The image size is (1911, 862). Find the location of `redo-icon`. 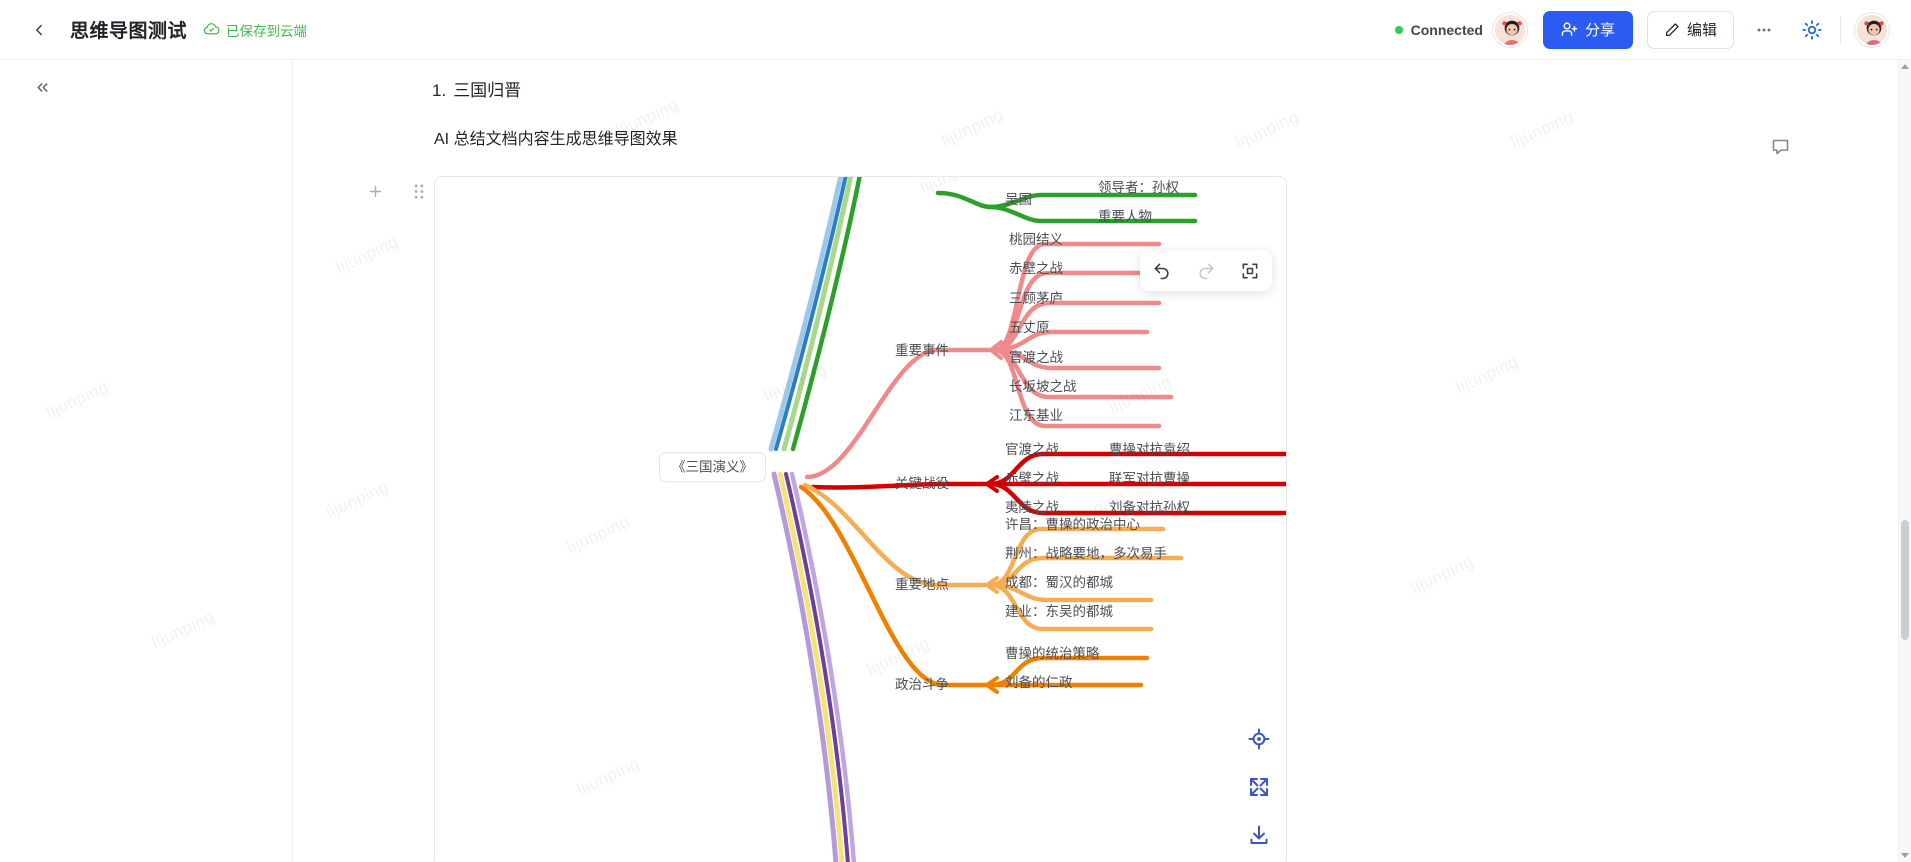

redo-icon is located at coordinates (1206, 271).